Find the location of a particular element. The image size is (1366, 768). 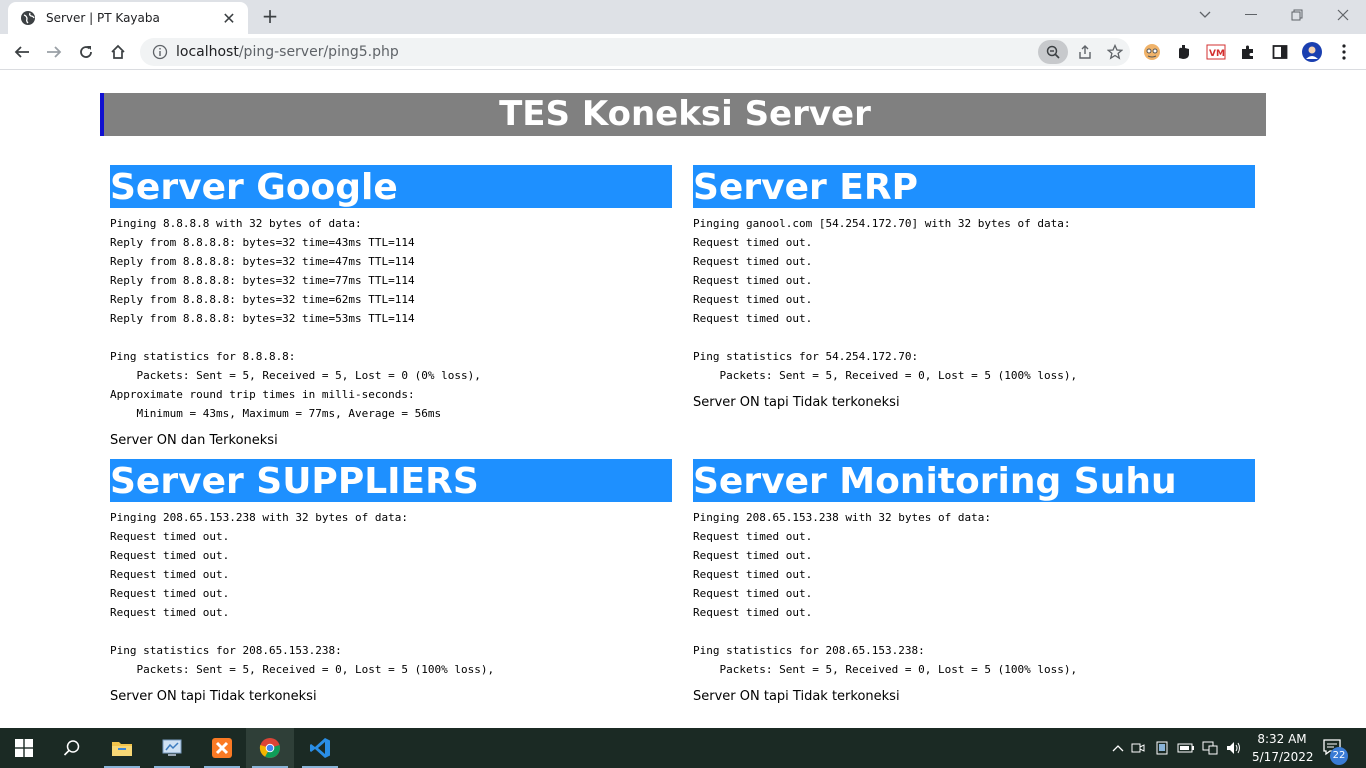

restore-button is located at coordinates (1297, 15).